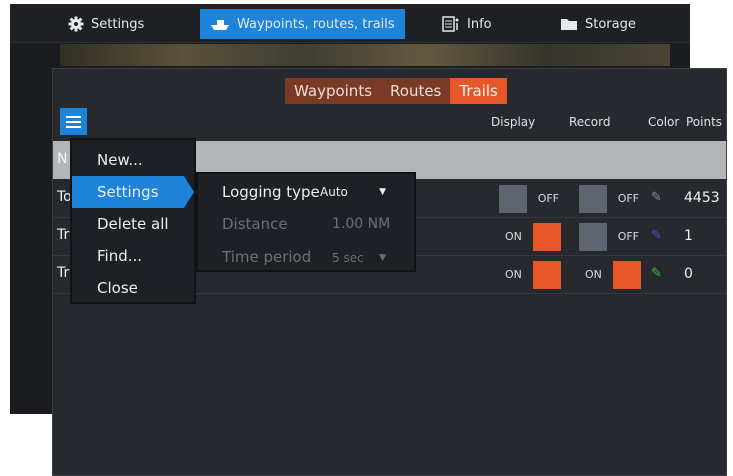 The image size is (733, 476). What do you see at coordinates (348, 258) in the screenshot?
I see `select-value: 5 sec` at bounding box center [348, 258].